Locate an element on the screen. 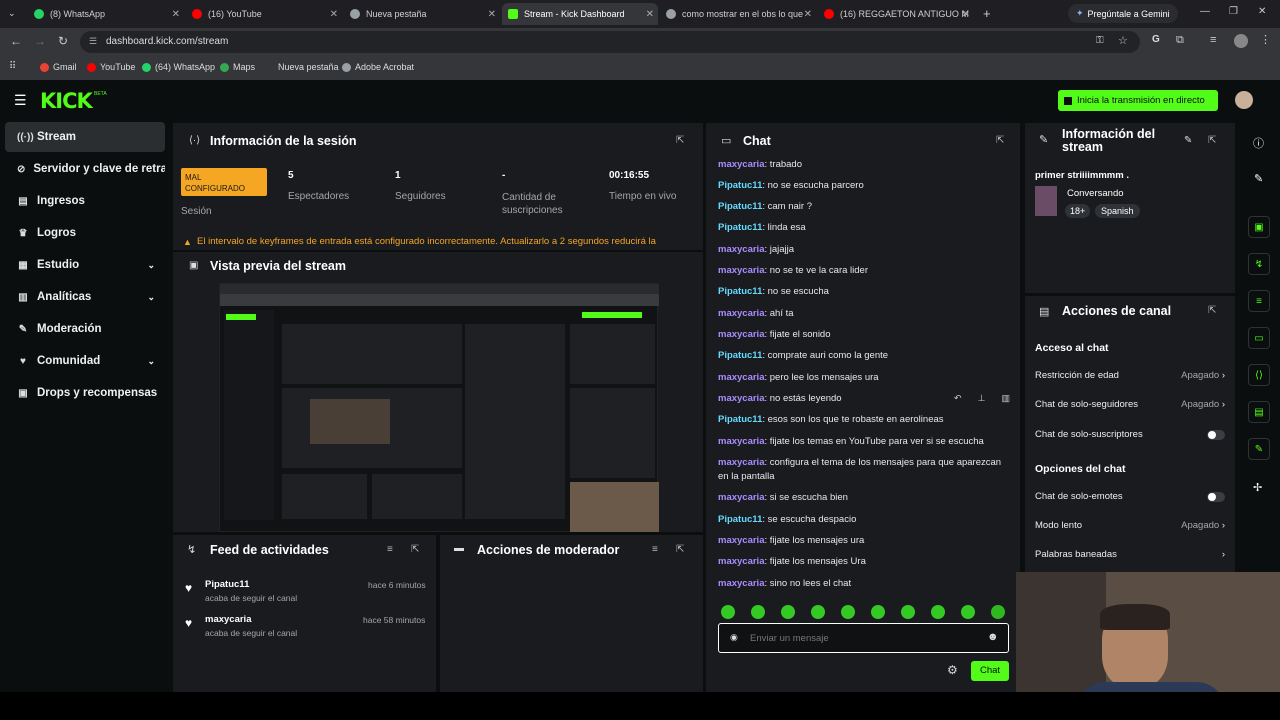 The image size is (1280, 720). subs-only-toggle is located at coordinates (1216, 434).